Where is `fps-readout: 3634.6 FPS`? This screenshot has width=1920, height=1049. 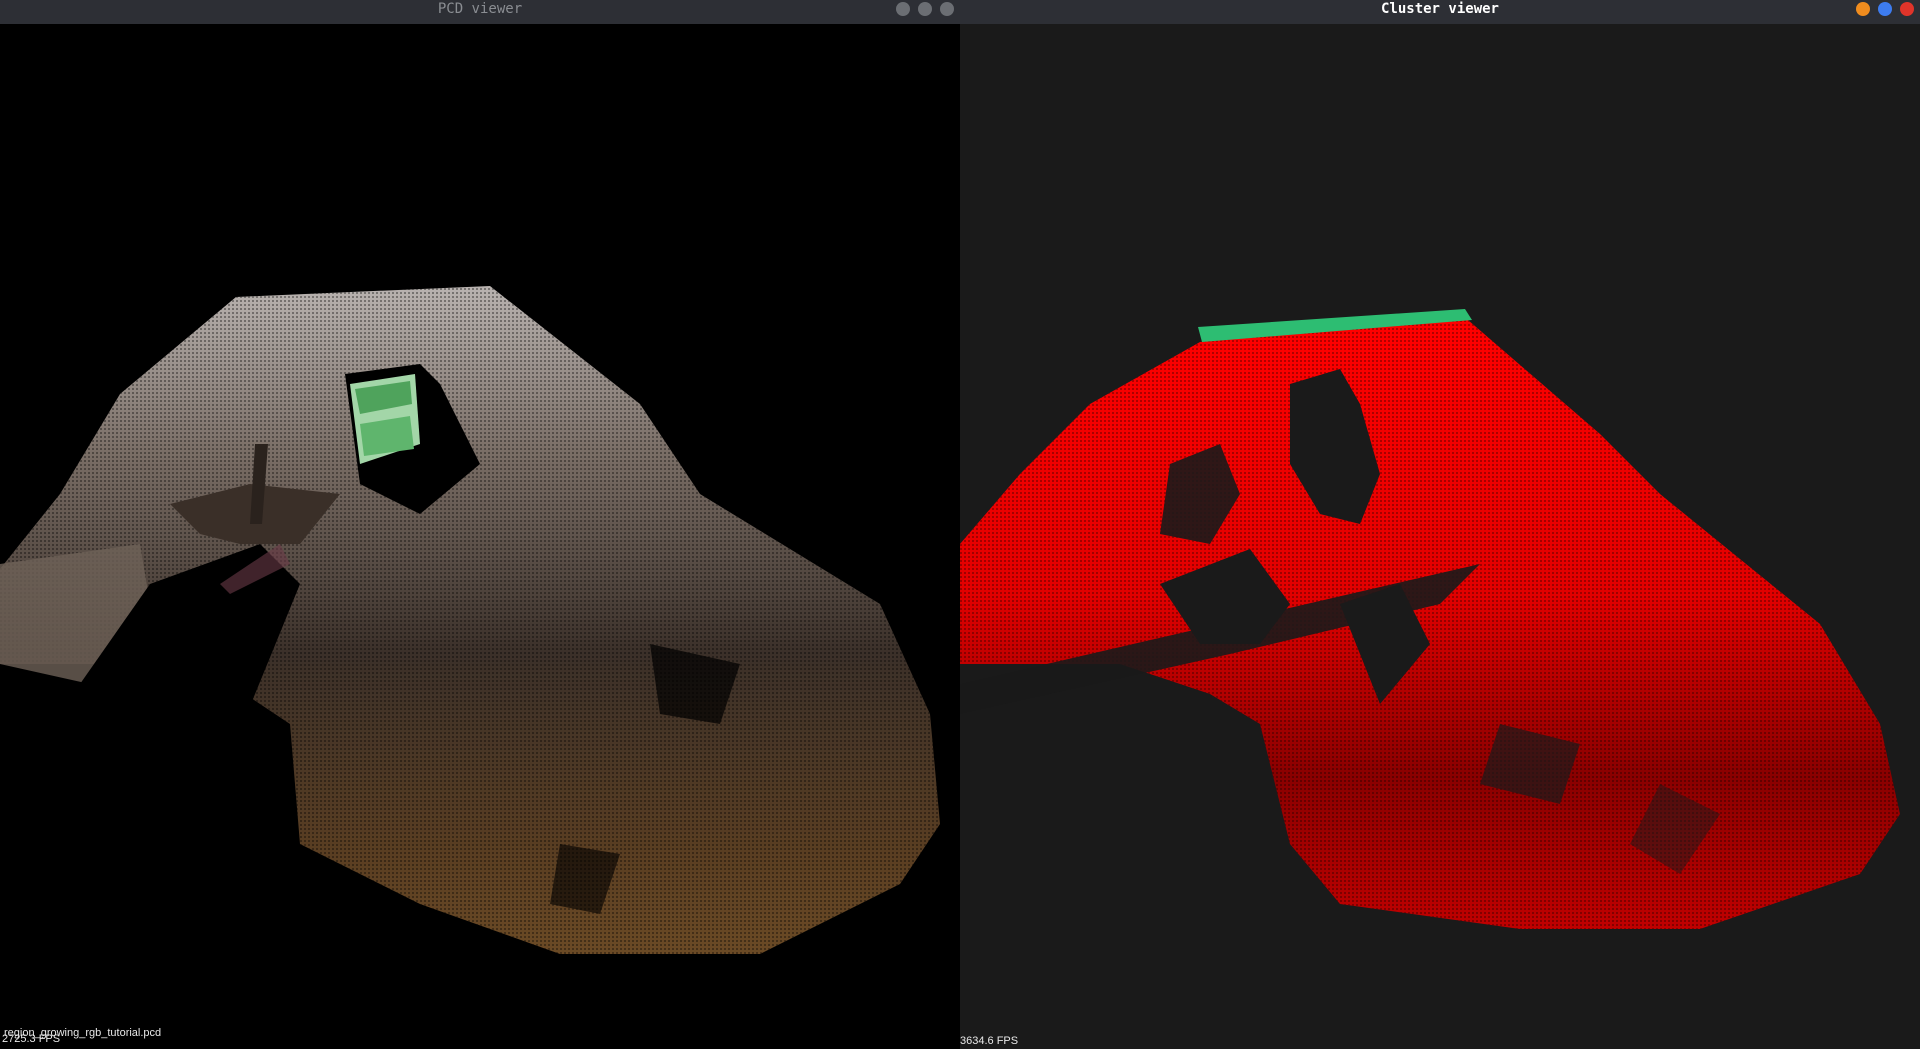 fps-readout: 3634.6 FPS is located at coordinates (989, 1041).